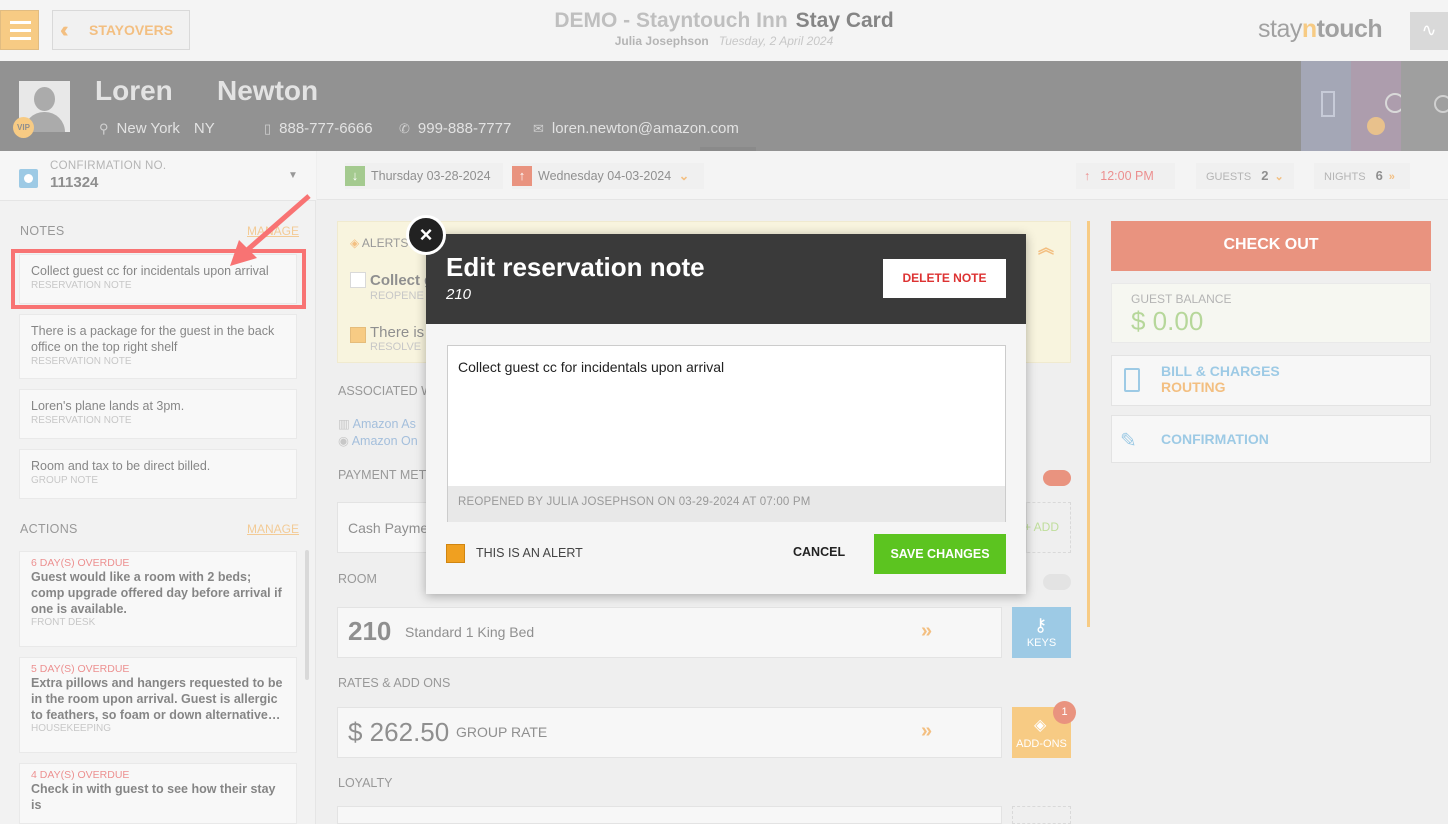  What do you see at coordinates (944, 278) in the screenshot?
I see `delete-note-button: DELETE NOTE` at bounding box center [944, 278].